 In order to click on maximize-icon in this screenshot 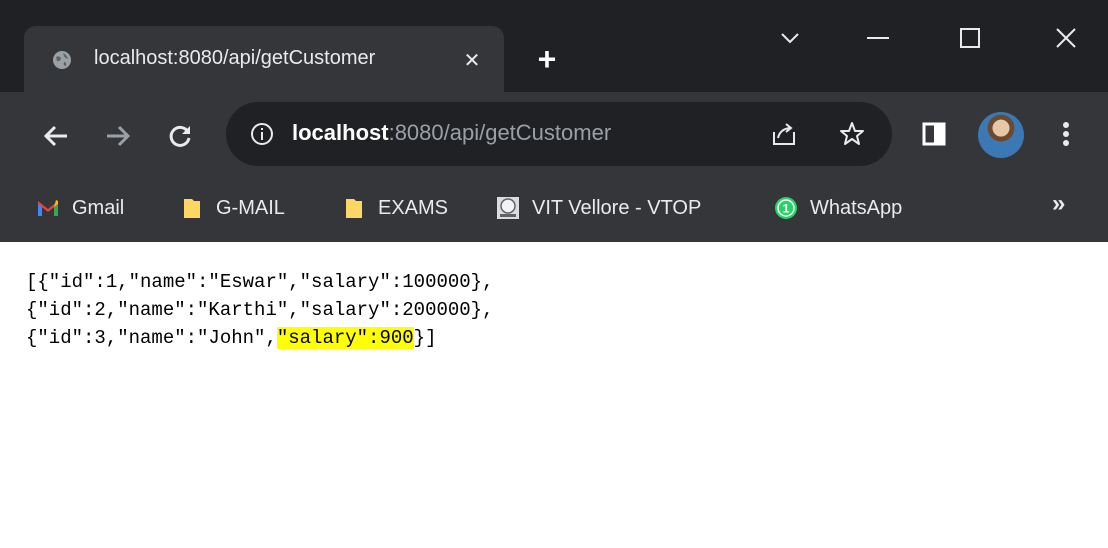, I will do `click(970, 38)`.